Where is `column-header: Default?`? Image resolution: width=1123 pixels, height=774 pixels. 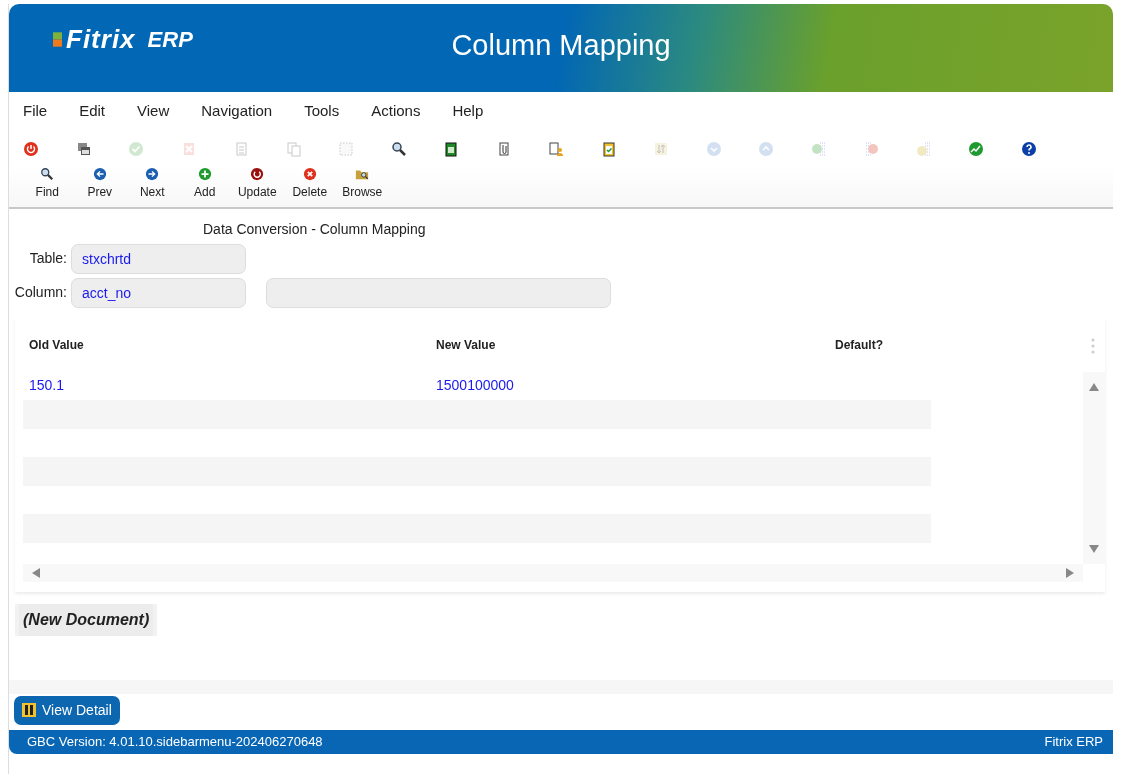 column-header: Default? is located at coordinates (859, 345).